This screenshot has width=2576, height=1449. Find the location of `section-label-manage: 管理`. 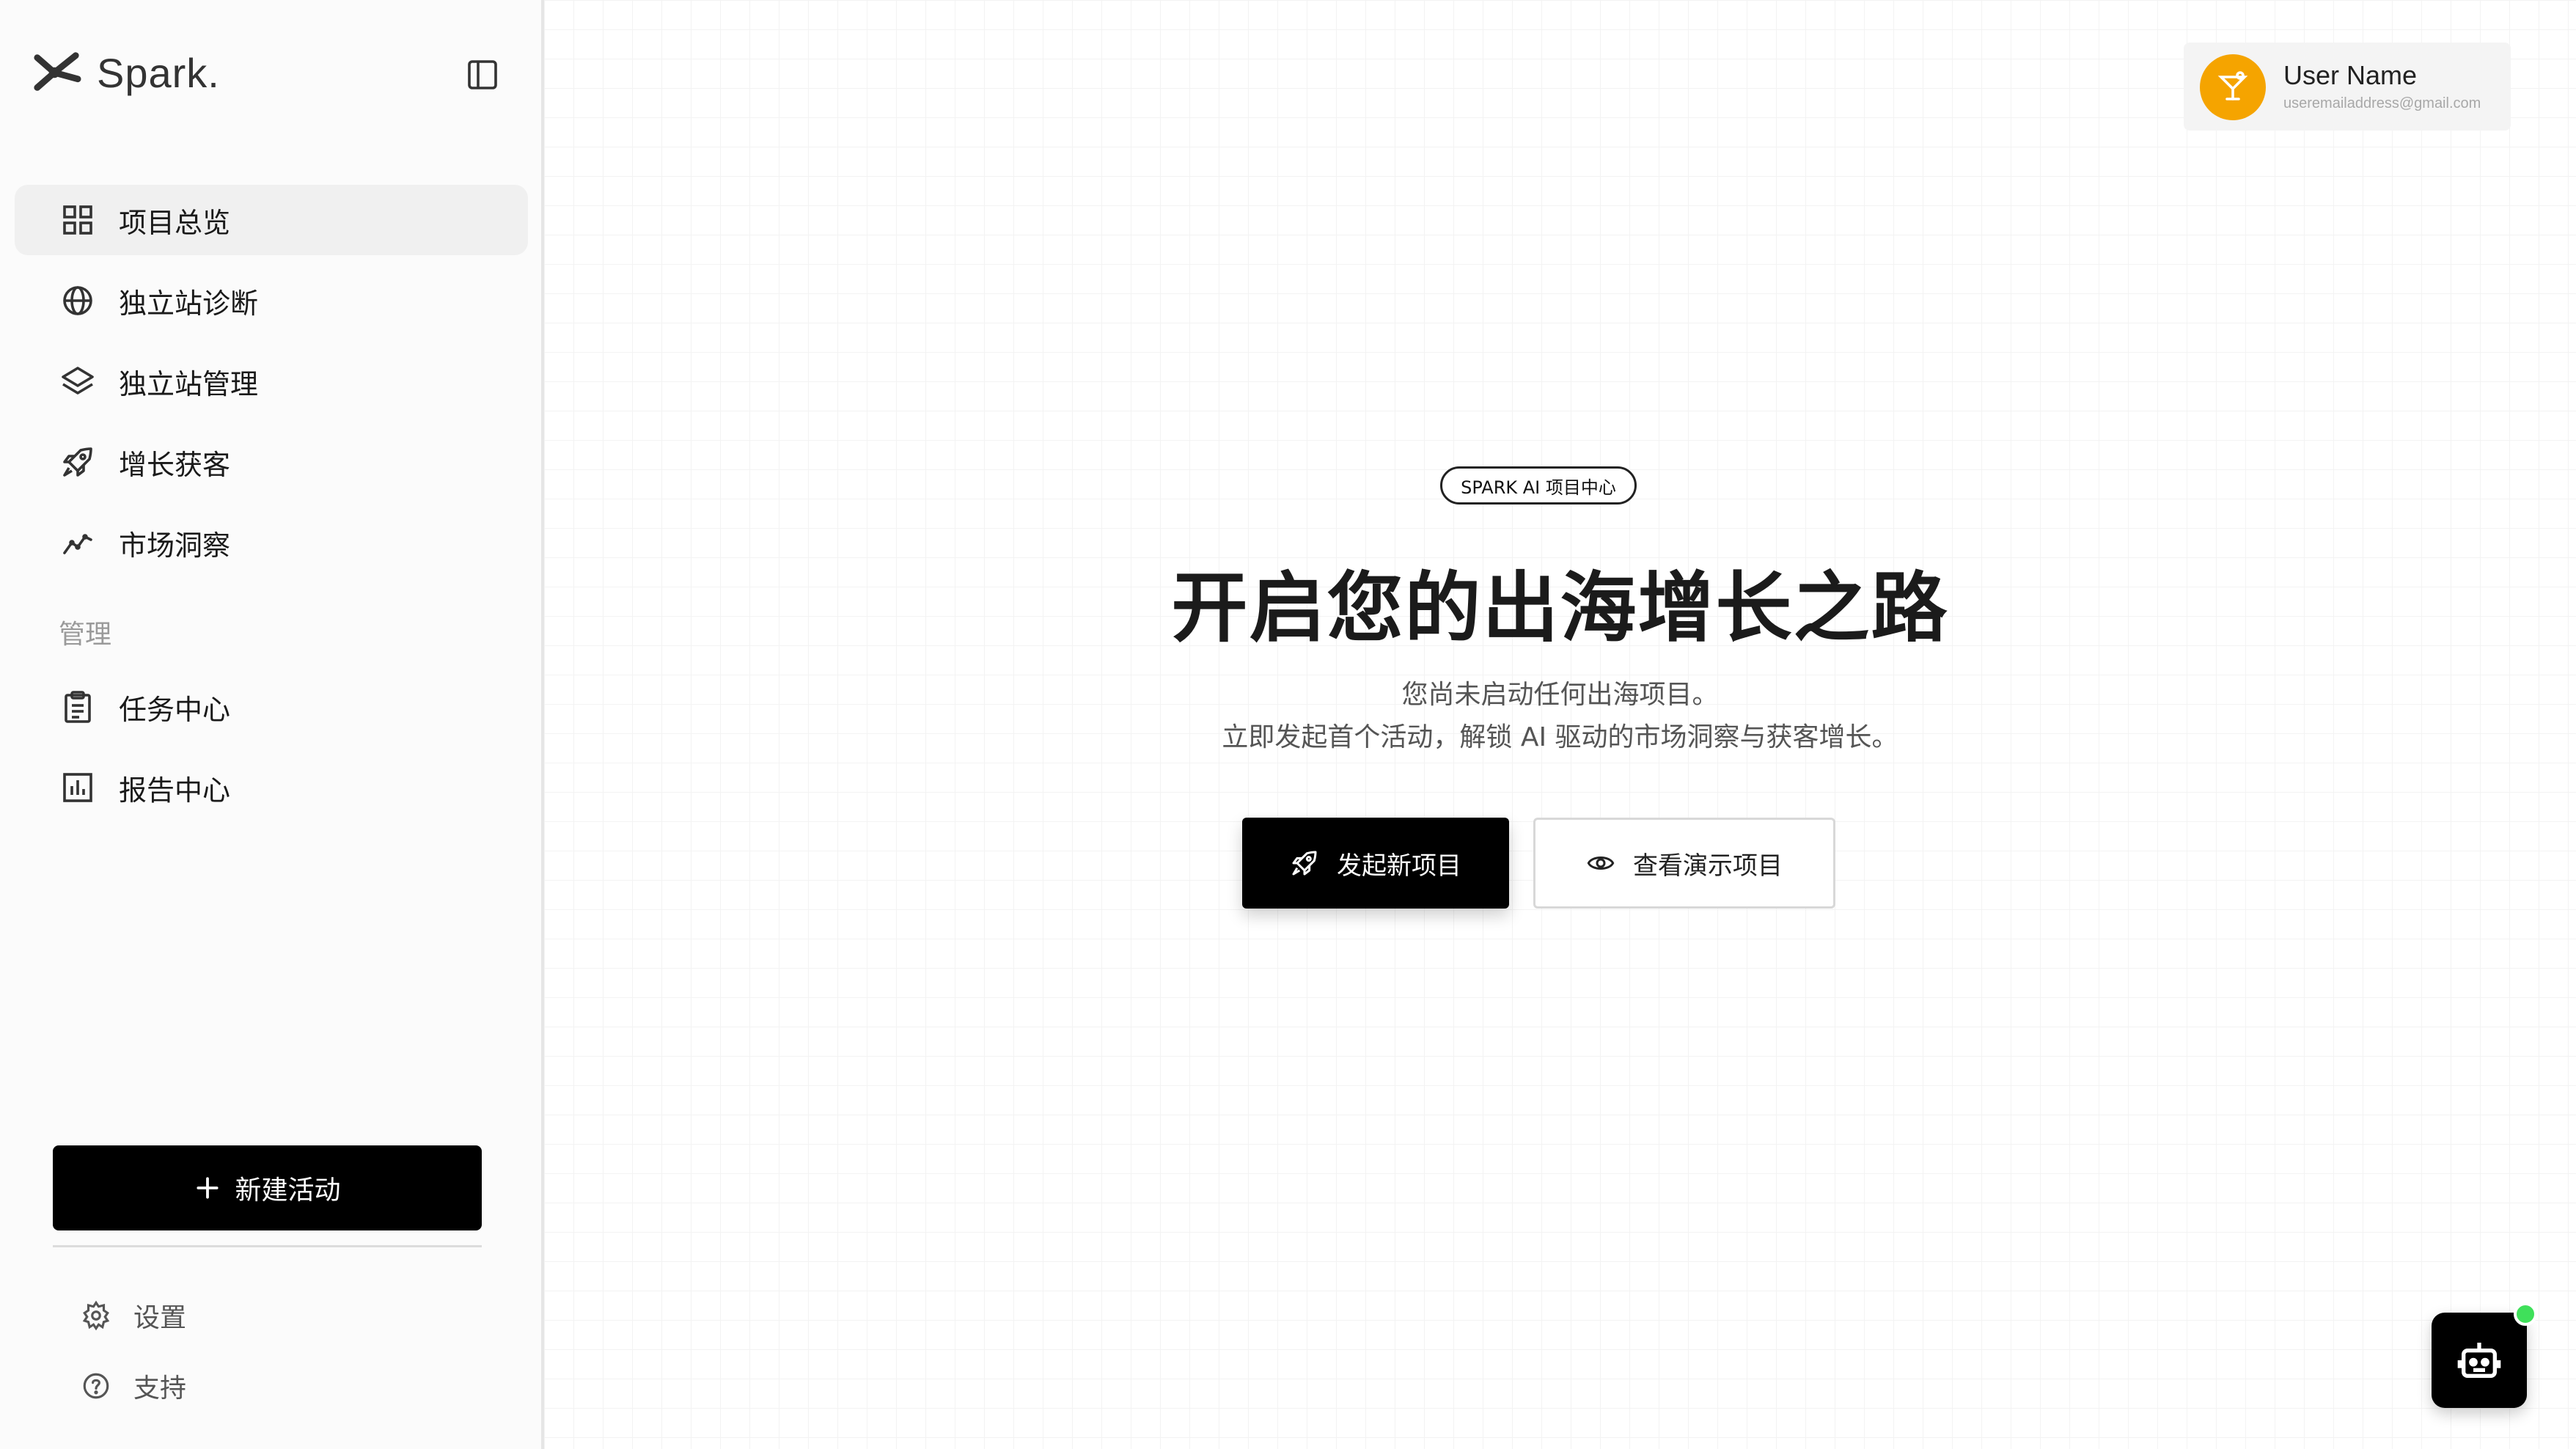

section-label-manage: 管理 is located at coordinates (85, 635).